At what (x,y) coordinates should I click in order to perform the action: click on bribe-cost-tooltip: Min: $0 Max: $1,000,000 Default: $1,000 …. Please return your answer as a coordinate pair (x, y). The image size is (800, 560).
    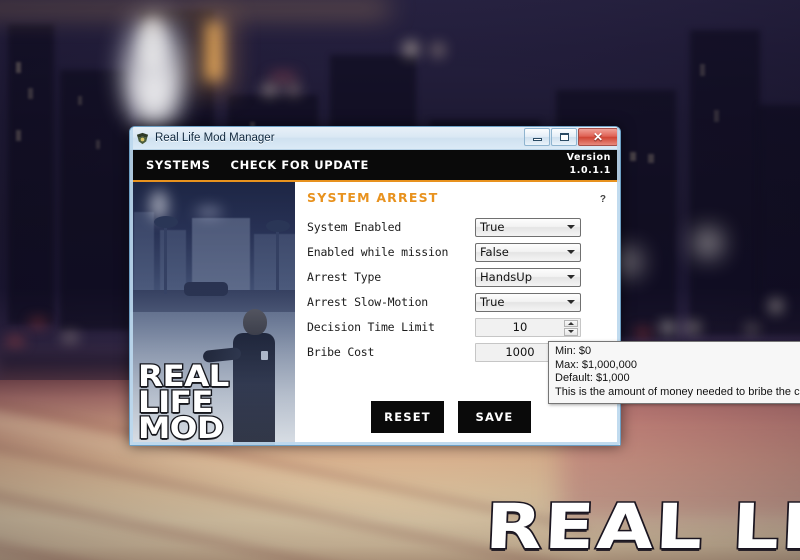
    Looking at the image, I should click on (674, 372).